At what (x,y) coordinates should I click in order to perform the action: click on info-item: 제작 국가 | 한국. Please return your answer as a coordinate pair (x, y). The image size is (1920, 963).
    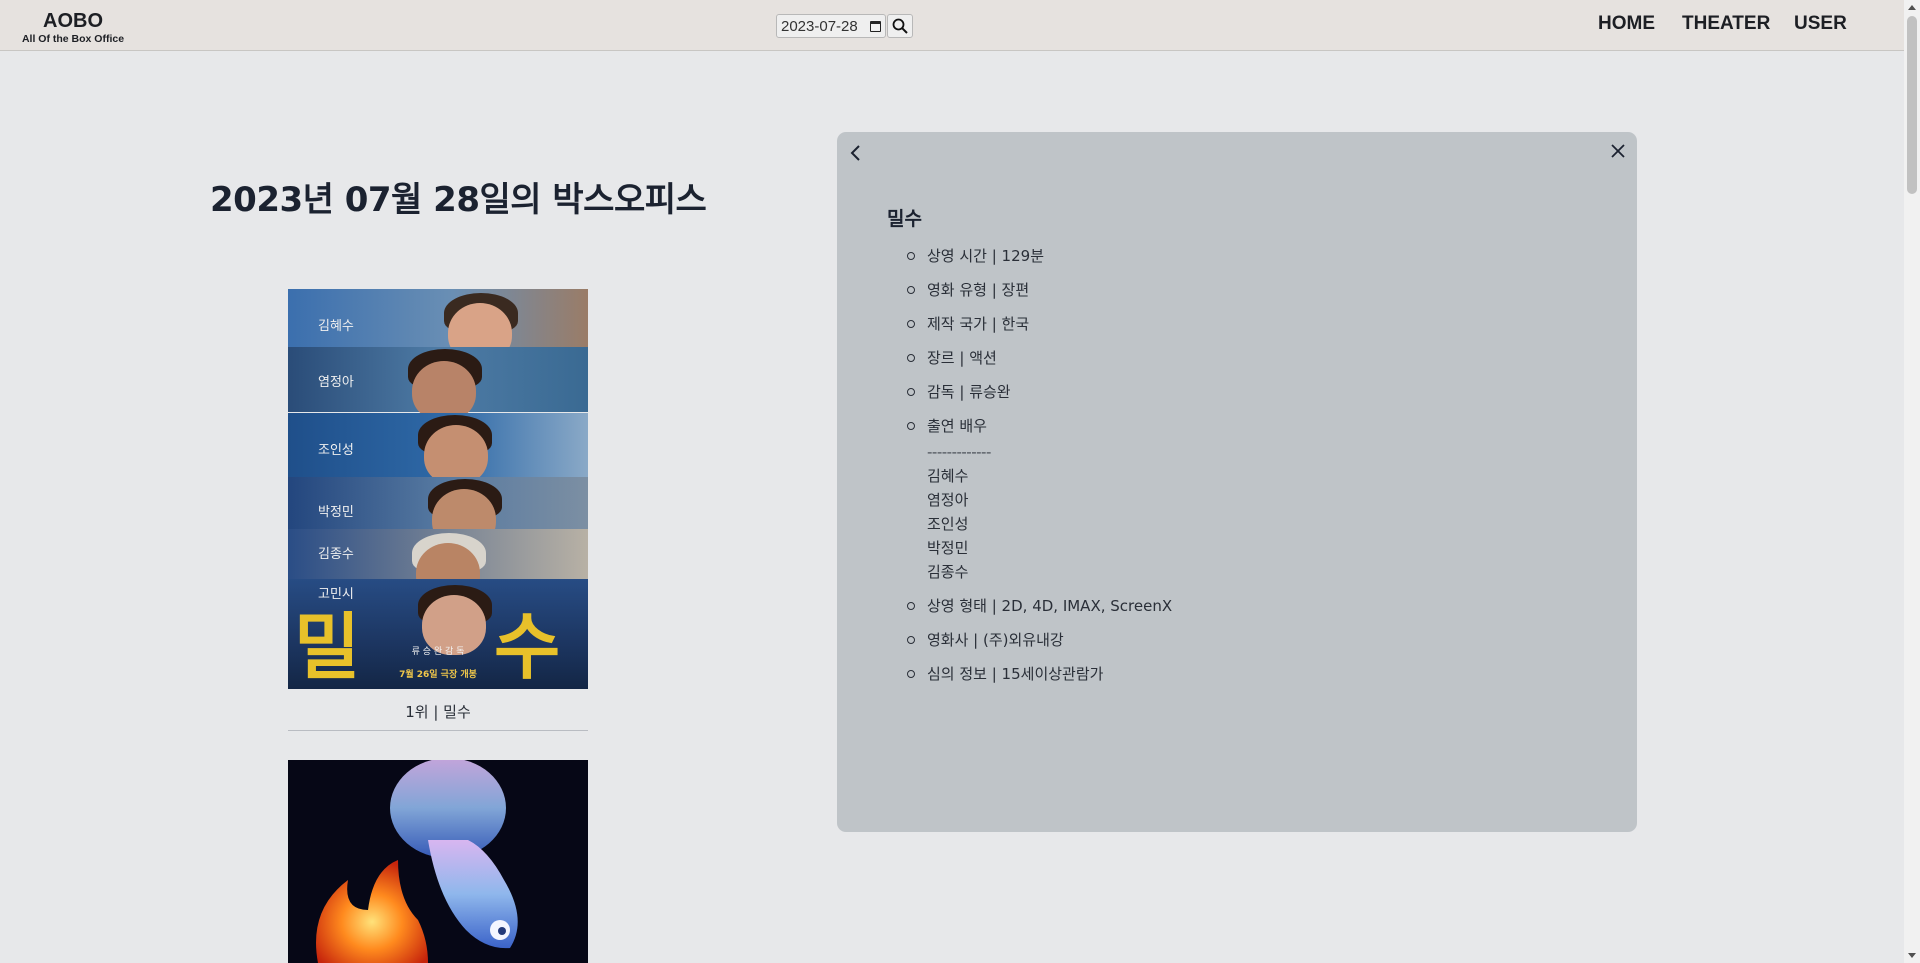
    Looking at the image, I should click on (1039, 329).